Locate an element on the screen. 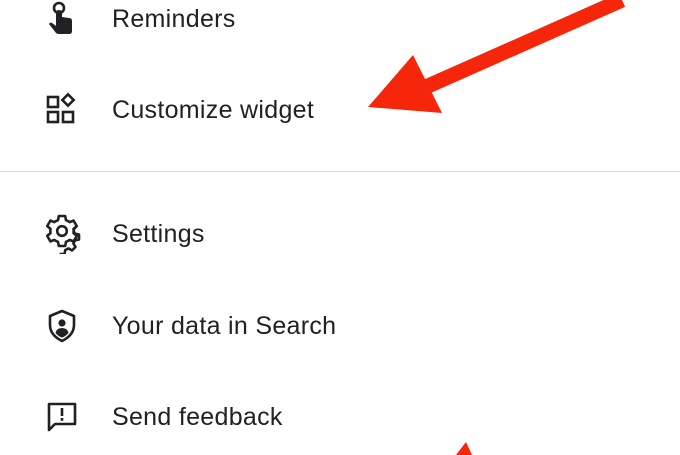 The height and width of the screenshot is (455, 680). feedback-icon is located at coordinates (62, 417).